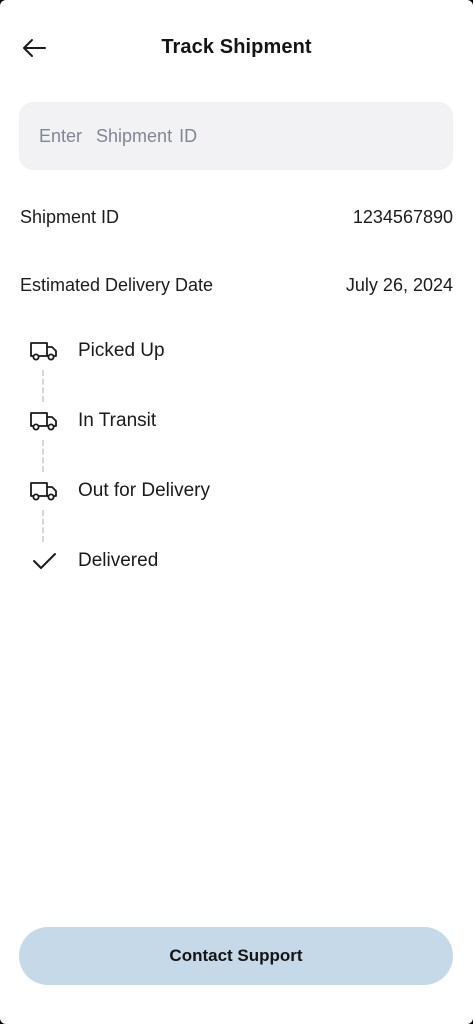 This screenshot has width=473, height=1024. Describe the element at coordinates (237, 421) in the screenshot. I see `timeline-step-in-transit: In Transit` at that location.